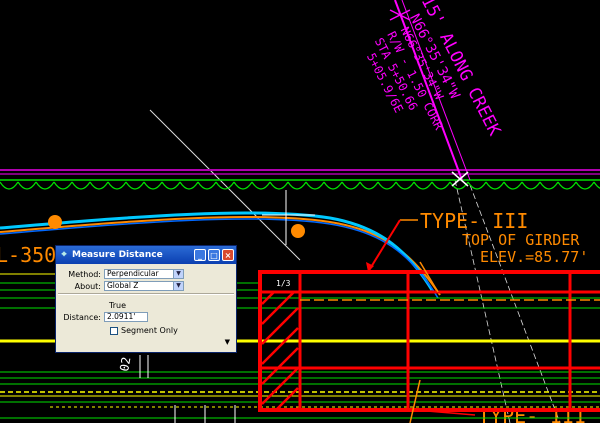 This screenshot has width=600, height=423. I want to click on label-left: L-350, so click(28, 255).